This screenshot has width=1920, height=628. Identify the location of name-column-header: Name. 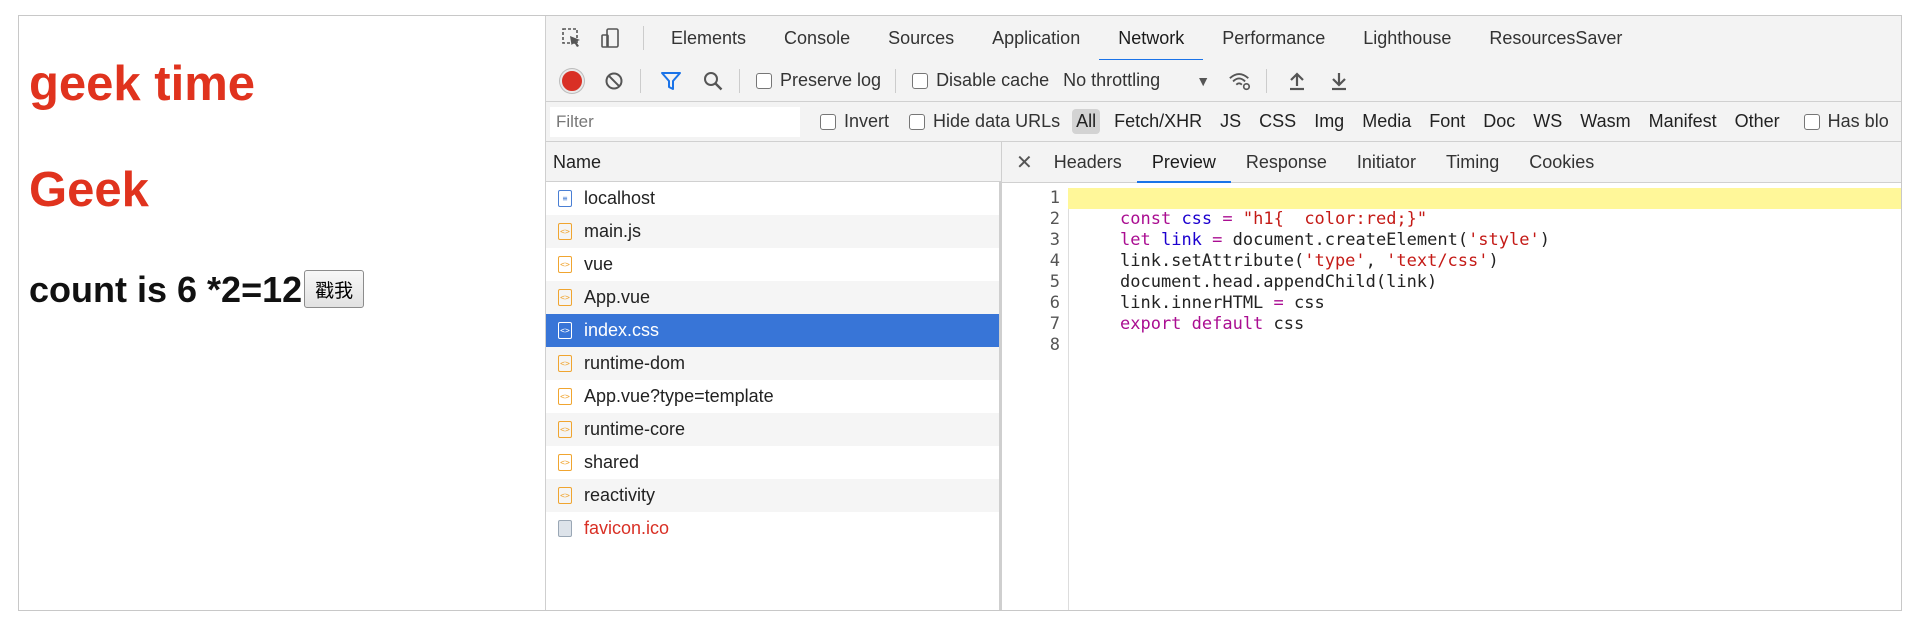
(774, 162).